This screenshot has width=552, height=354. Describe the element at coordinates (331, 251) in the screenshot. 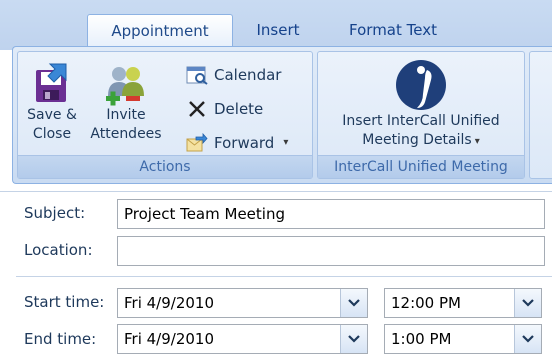

I see `location-field` at that location.